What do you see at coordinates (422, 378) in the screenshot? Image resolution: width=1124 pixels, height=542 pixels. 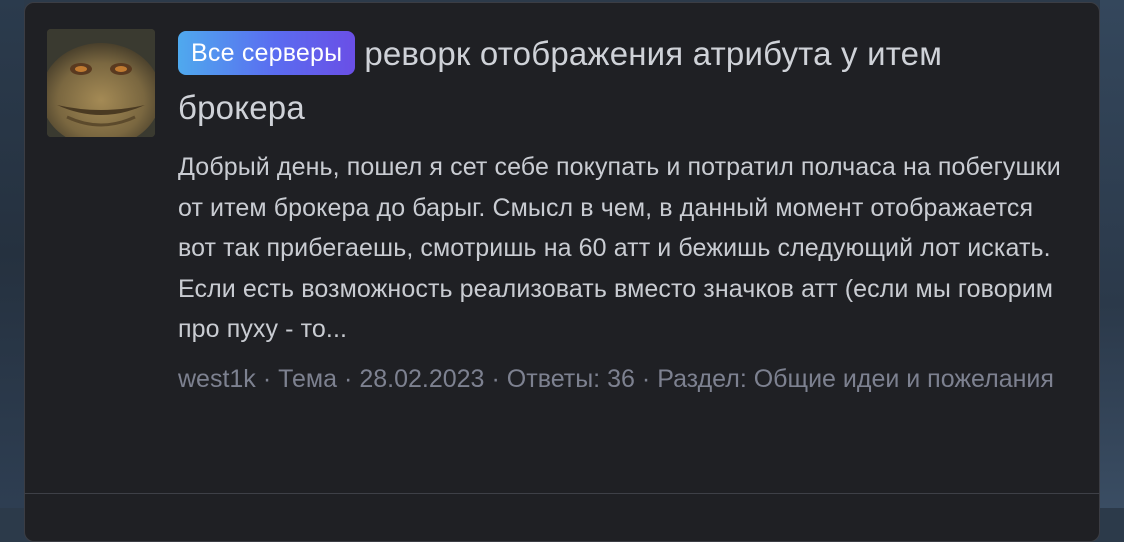 I see `thread-date: 28.02.2023` at bounding box center [422, 378].